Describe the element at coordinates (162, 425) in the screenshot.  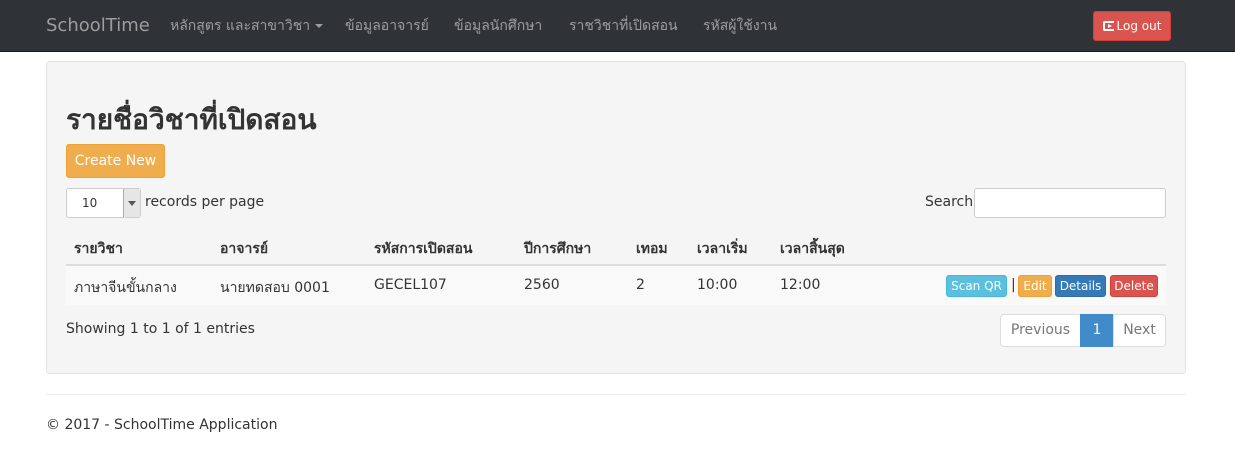
I see `footer-text: © 2017 - SchoolTime Application` at that location.